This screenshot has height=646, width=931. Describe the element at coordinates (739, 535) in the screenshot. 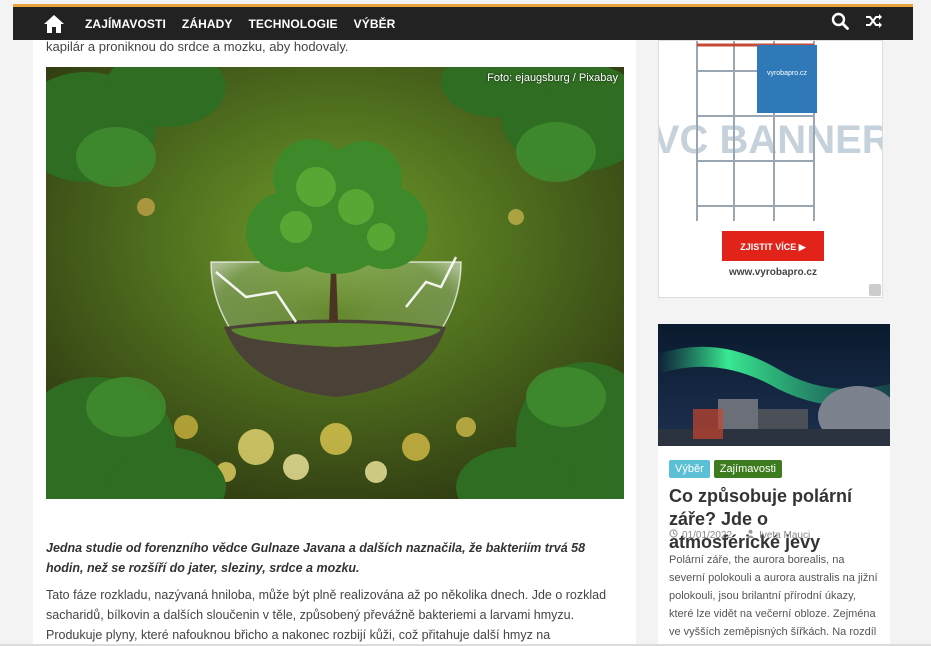

I see `card-meta: 01/01/2022 Iveta Mauci` at that location.